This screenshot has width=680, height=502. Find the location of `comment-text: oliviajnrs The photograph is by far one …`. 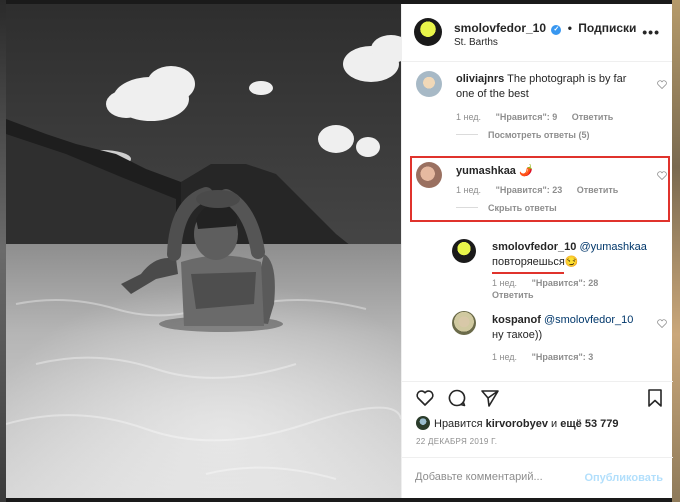

comment-text: oliviajnrs The photograph is by far one … is located at coordinates (546, 87).